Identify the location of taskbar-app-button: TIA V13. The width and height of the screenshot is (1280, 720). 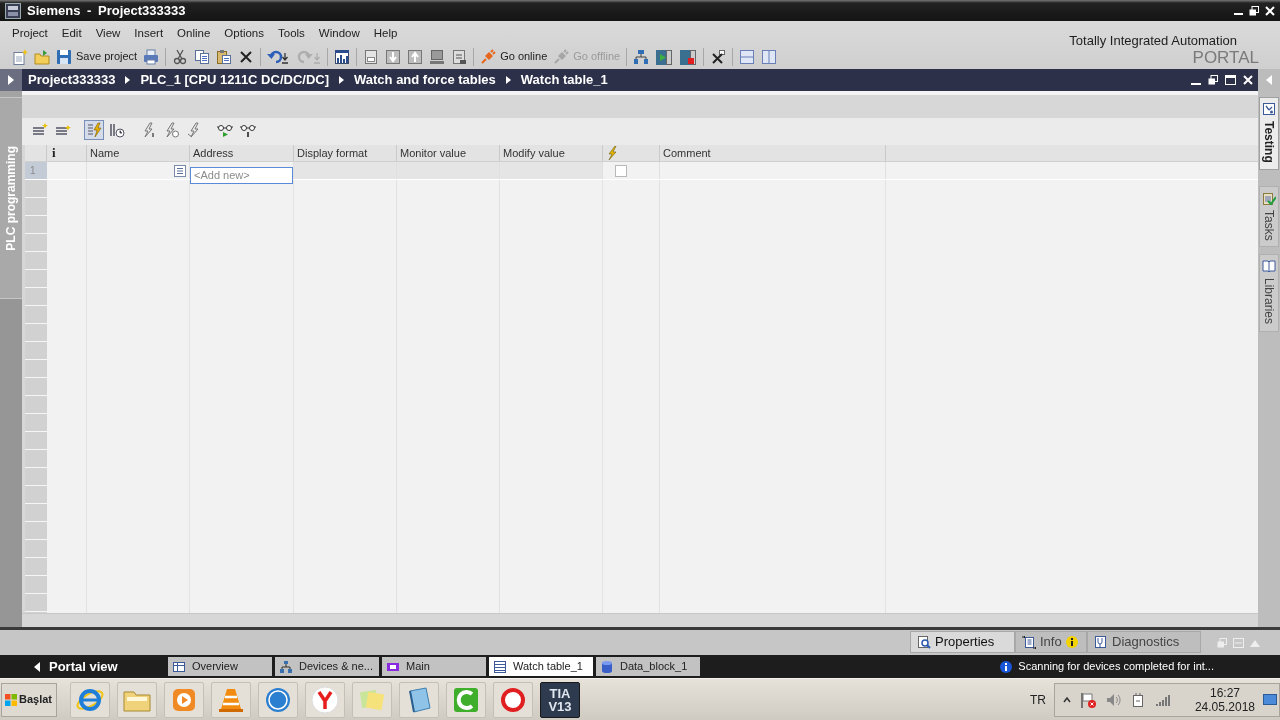
(560, 699).